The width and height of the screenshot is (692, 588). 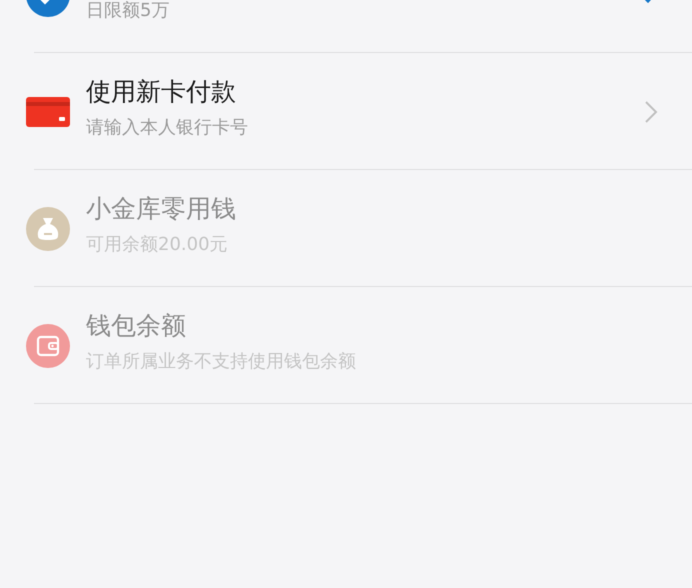 What do you see at coordinates (48, 228) in the screenshot?
I see `money-bag-icon` at bounding box center [48, 228].